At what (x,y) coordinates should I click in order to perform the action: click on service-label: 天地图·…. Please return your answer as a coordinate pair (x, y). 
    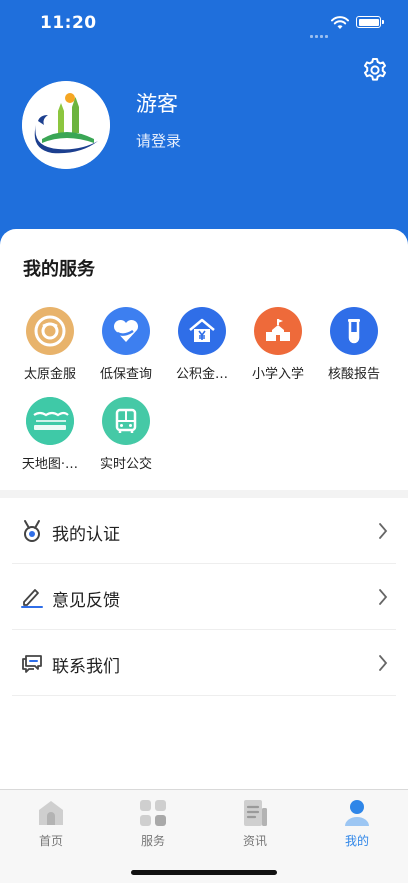
    Looking at the image, I should click on (50, 464).